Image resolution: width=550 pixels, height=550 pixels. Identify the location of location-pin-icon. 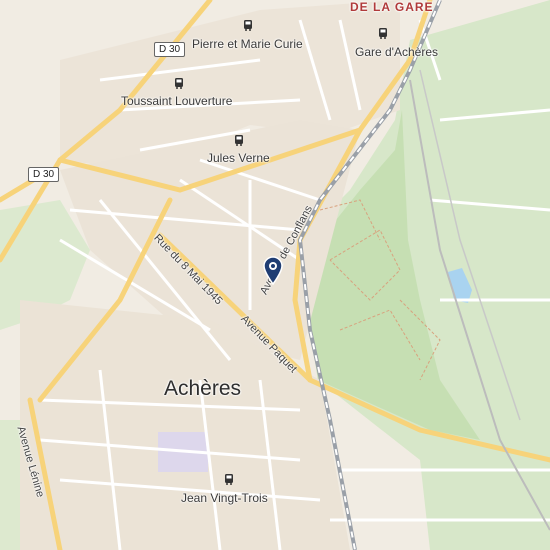
(273, 270).